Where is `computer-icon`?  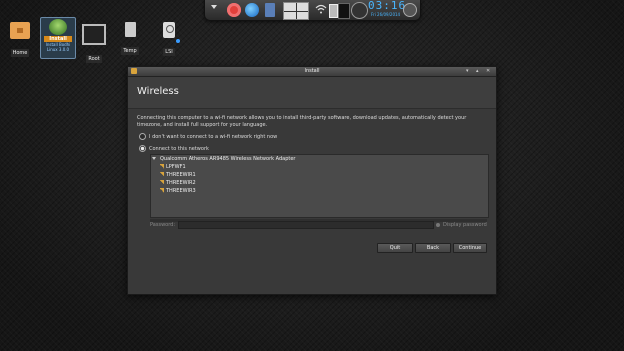
computer-icon is located at coordinates (94, 34).